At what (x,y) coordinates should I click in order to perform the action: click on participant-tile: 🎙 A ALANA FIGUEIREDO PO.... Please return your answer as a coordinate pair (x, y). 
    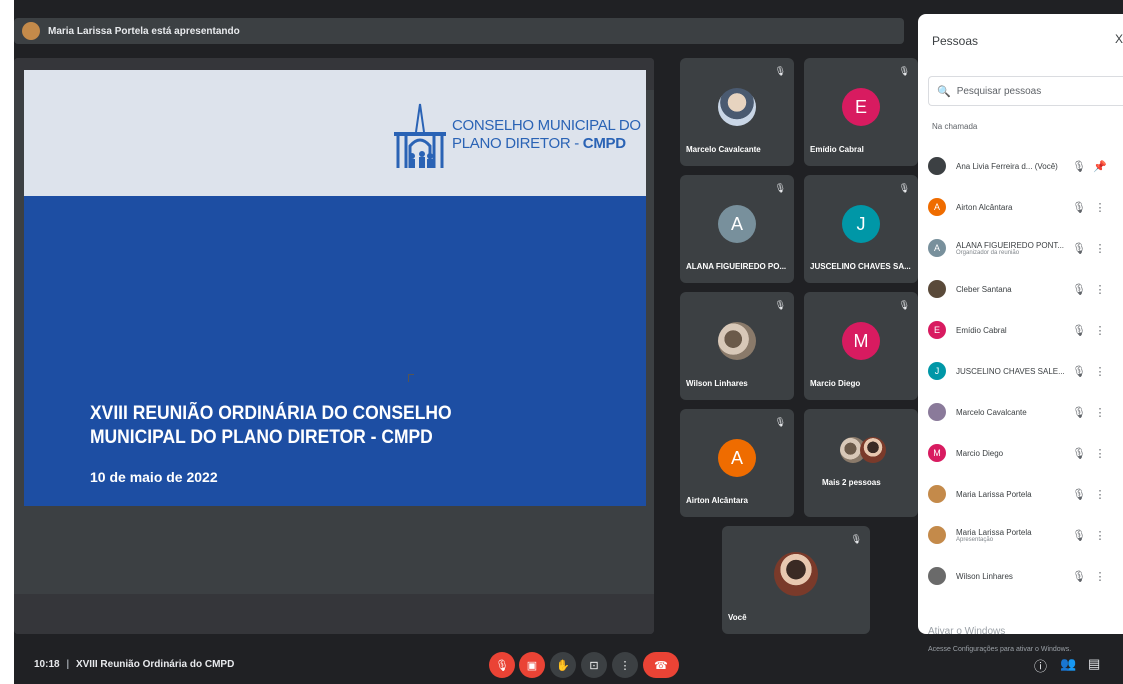
    Looking at the image, I should click on (737, 229).